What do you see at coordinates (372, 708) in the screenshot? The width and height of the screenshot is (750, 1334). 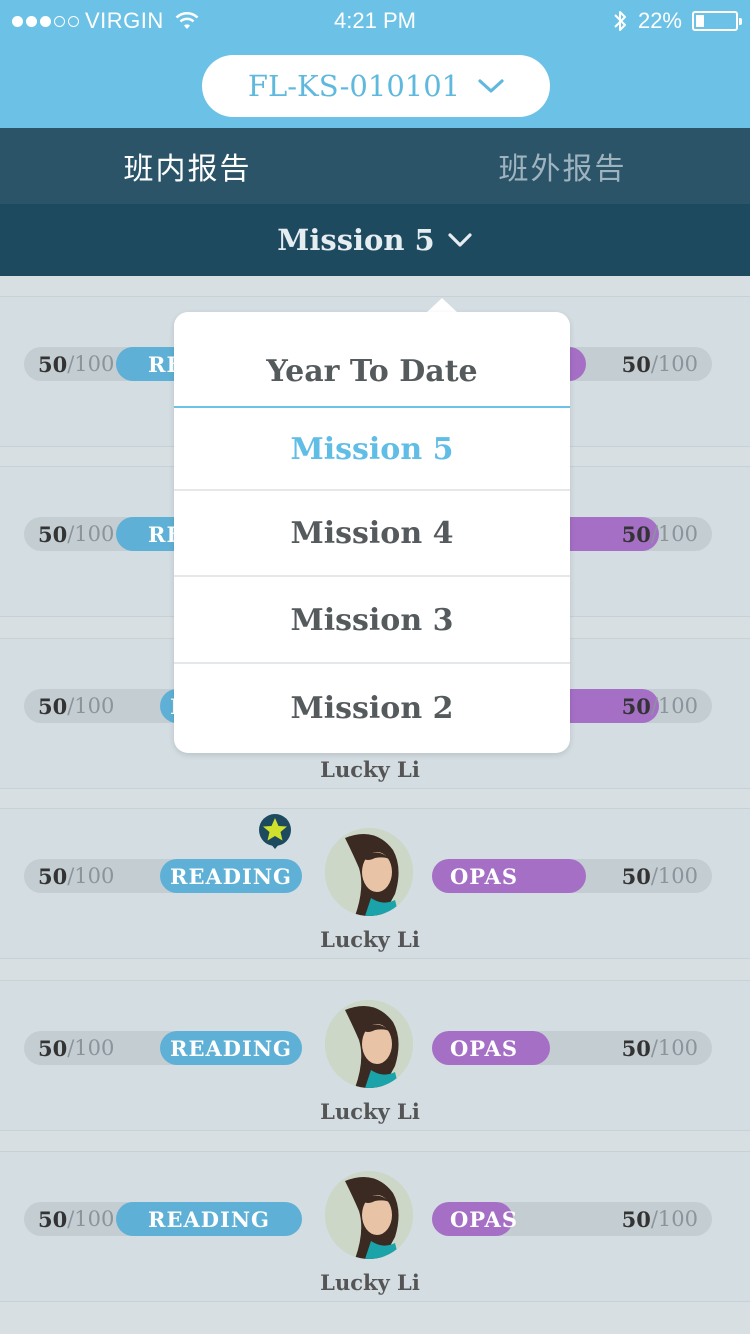 I see `option-mission-2: Mission 2` at bounding box center [372, 708].